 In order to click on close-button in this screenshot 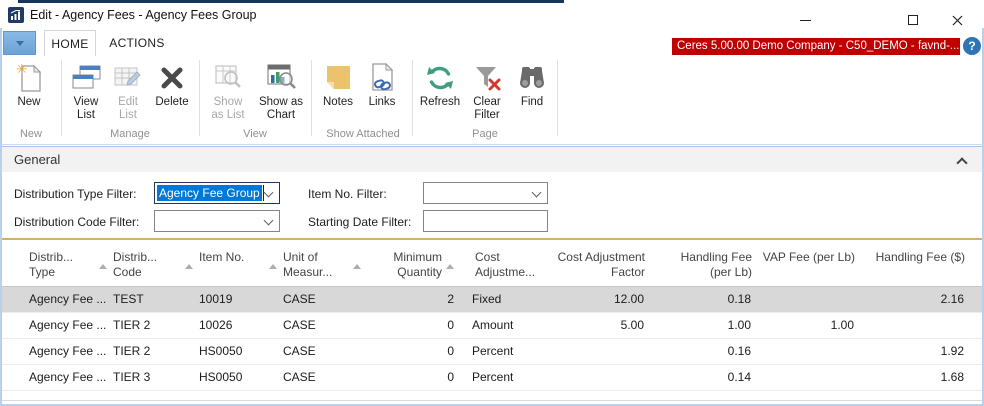, I will do `click(957, 20)`.